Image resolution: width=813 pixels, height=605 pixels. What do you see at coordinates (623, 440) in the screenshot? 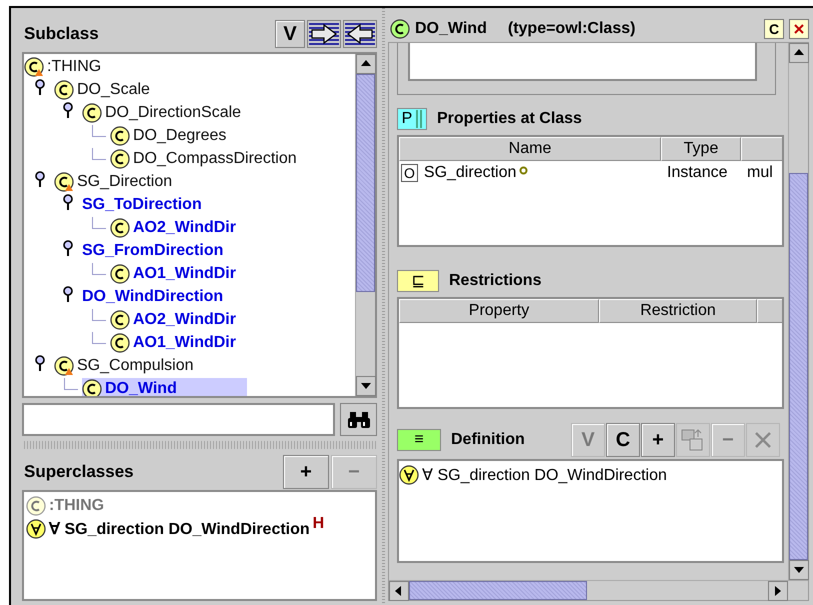
I see `toolbar-button: C` at bounding box center [623, 440].